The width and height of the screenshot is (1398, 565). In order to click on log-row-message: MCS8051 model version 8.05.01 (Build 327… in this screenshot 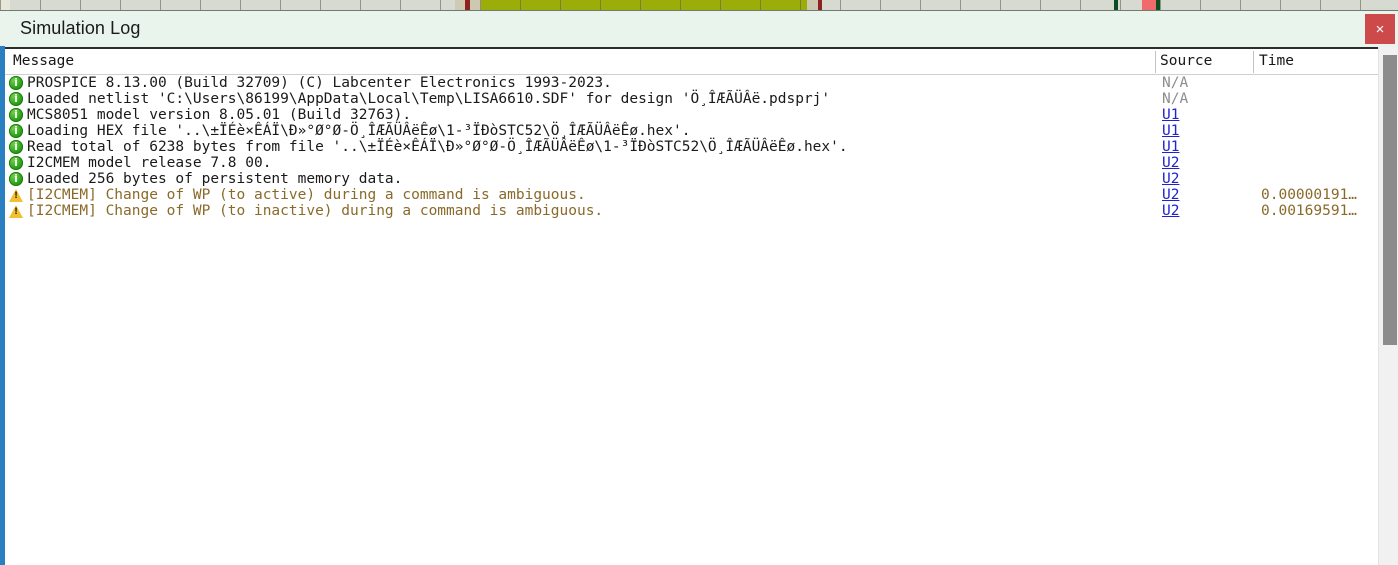, I will do `click(219, 115)`.